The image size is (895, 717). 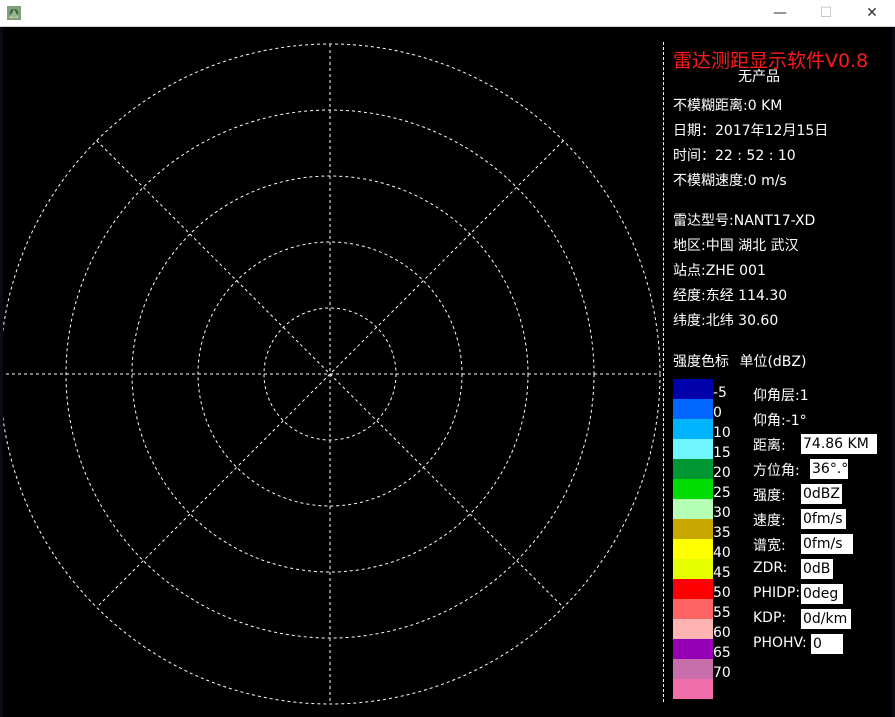 What do you see at coordinates (722, 493) in the screenshot?
I see `color-scale-label: 25` at bounding box center [722, 493].